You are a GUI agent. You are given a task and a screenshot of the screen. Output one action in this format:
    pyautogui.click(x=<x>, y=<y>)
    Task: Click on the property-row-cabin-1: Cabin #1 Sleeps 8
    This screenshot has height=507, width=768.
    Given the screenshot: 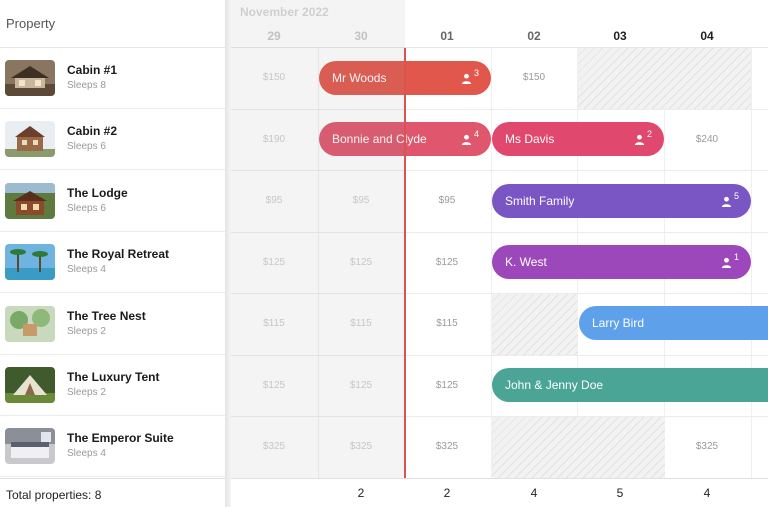 What is the action you would take?
    pyautogui.click(x=112, y=78)
    